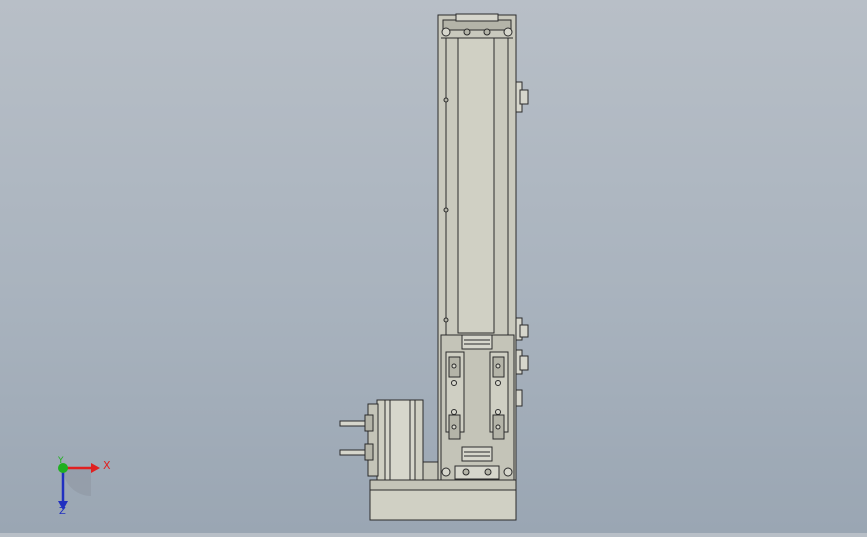  Describe the element at coordinates (95, 468) in the screenshot. I see `x-axis-arrowhead` at that location.